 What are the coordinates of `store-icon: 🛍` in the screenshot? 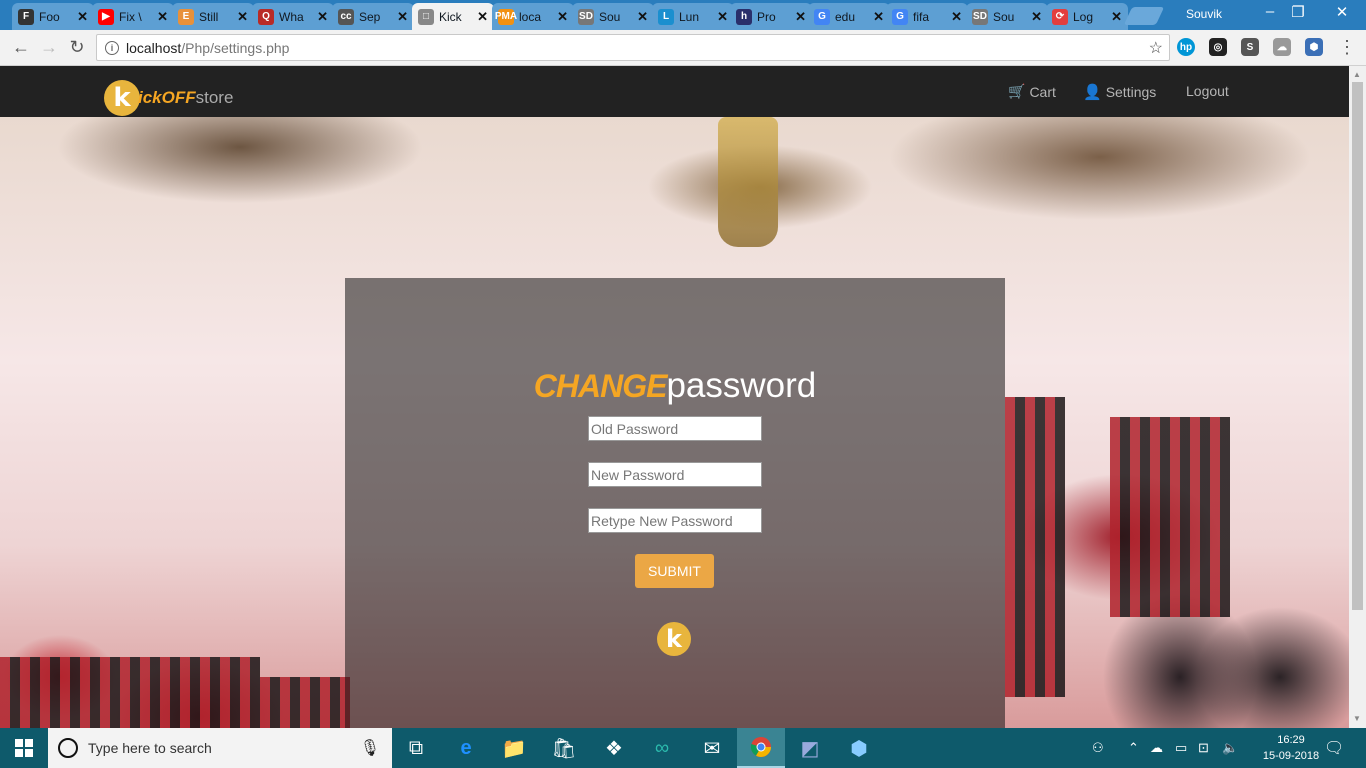 It's located at (564, 748).